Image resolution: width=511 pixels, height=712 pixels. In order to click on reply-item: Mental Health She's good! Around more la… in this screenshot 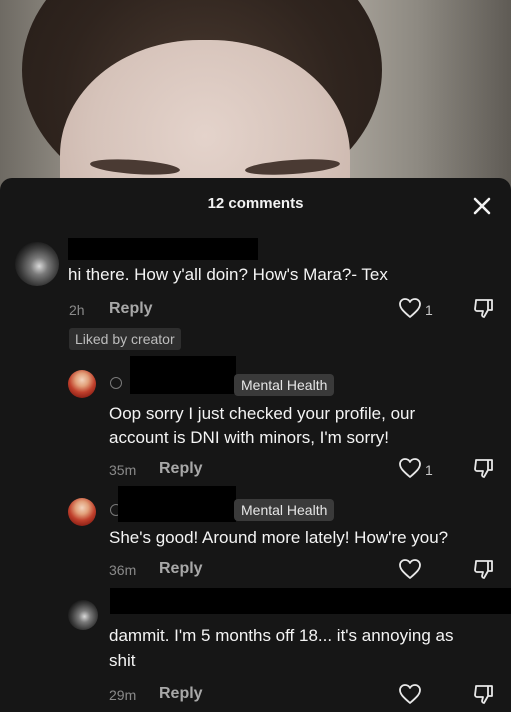, I will do `click(255, 534)`.